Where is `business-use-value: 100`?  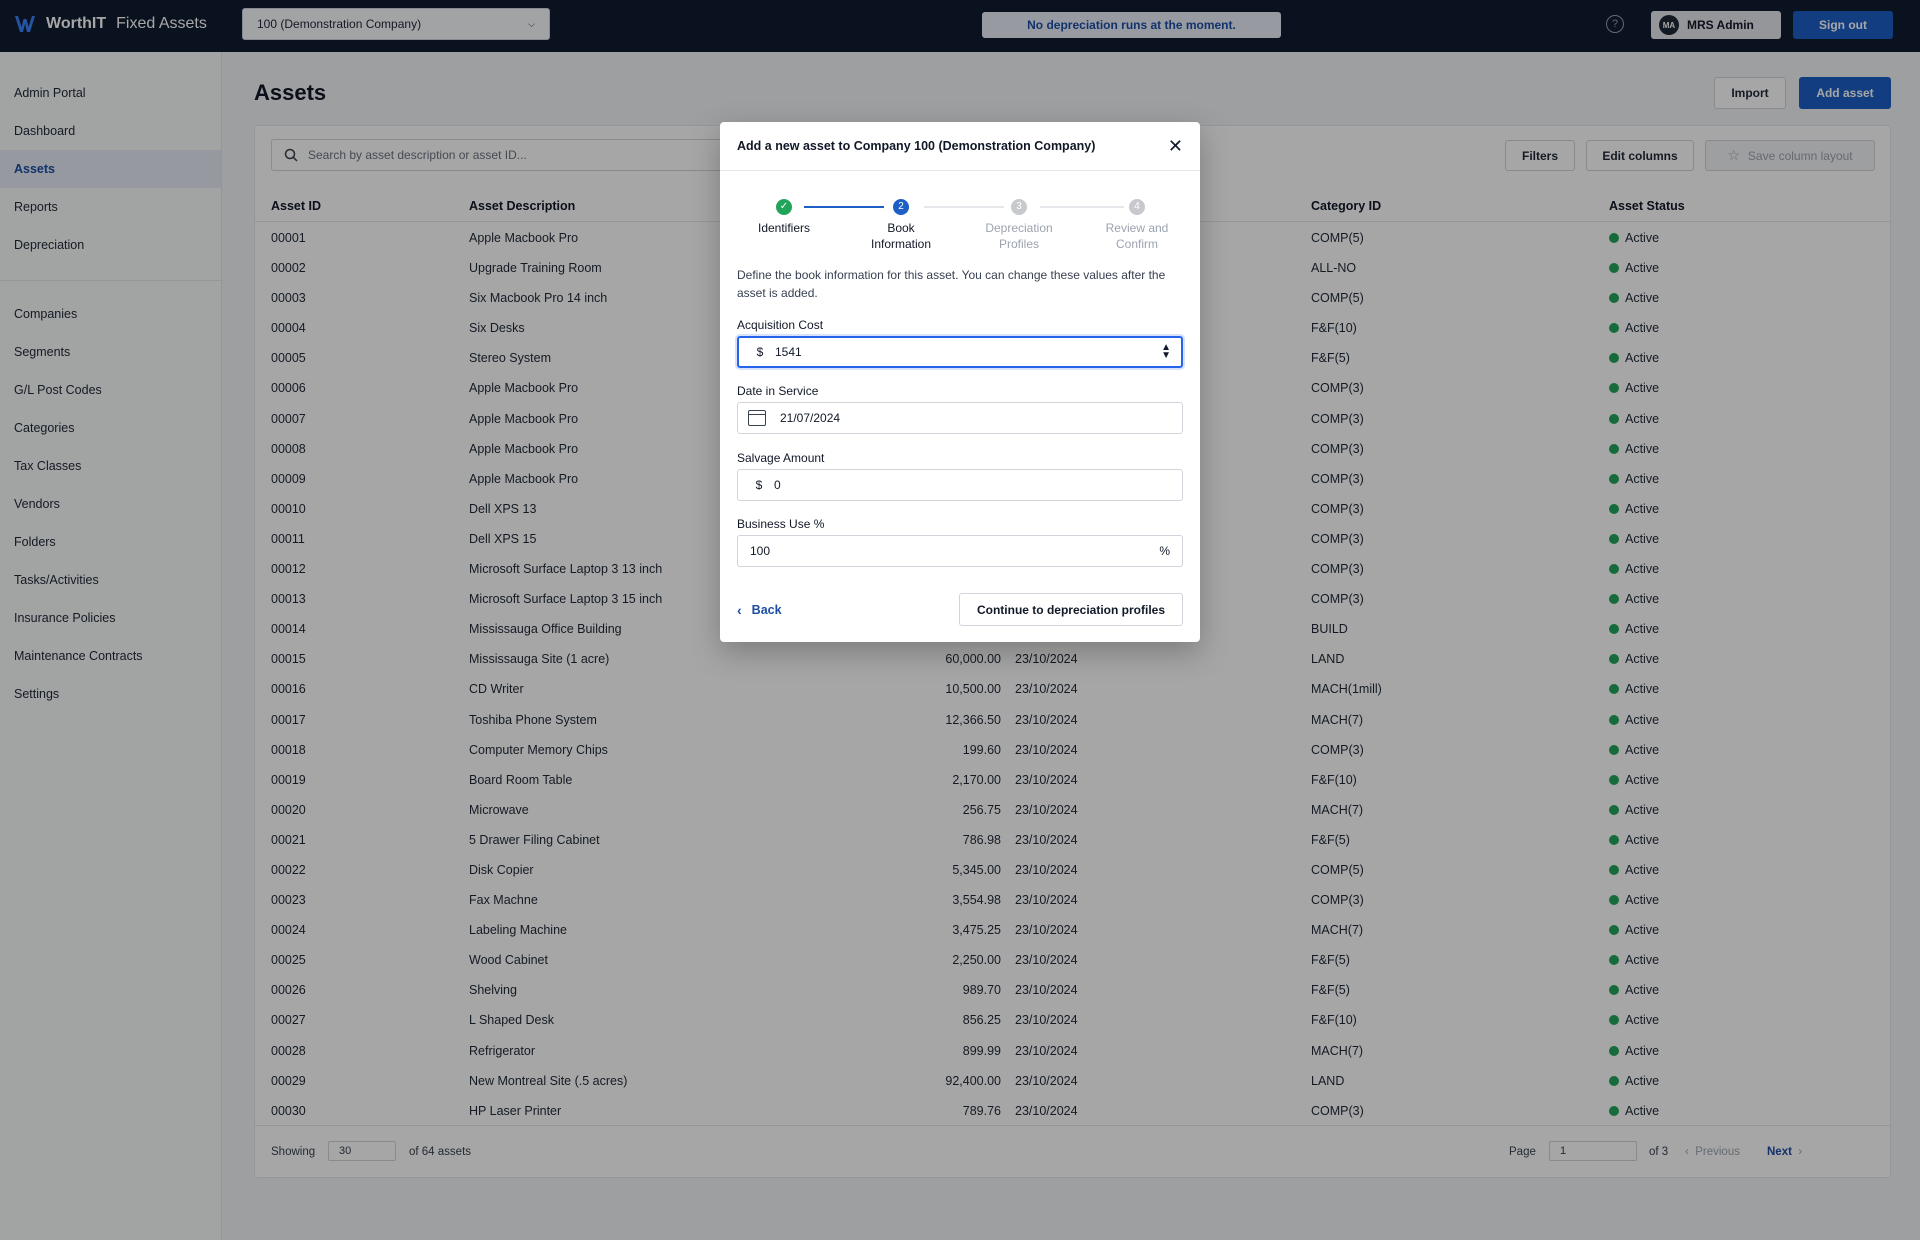 business-use-value: 100 is located at coordinates (760, 551).